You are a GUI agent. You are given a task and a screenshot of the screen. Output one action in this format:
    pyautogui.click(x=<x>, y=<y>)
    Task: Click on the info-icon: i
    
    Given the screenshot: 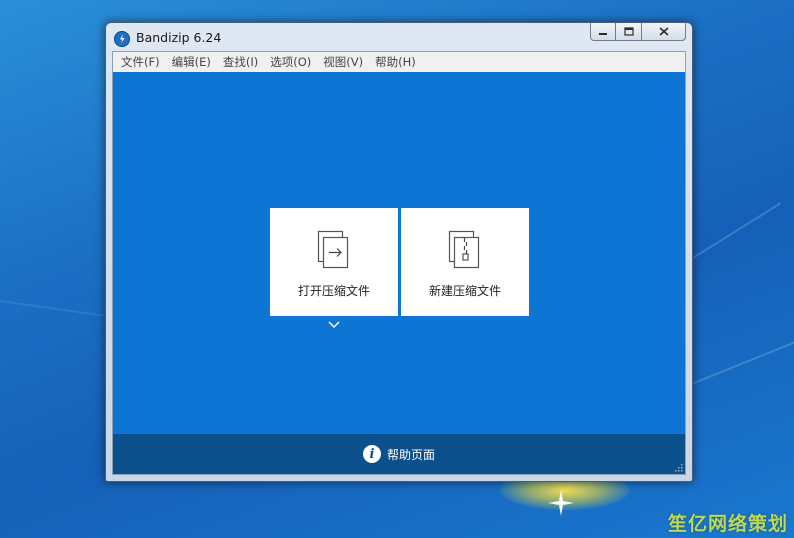 What is the action you would take?
    pyautogui.click(x=371, y=454)
    